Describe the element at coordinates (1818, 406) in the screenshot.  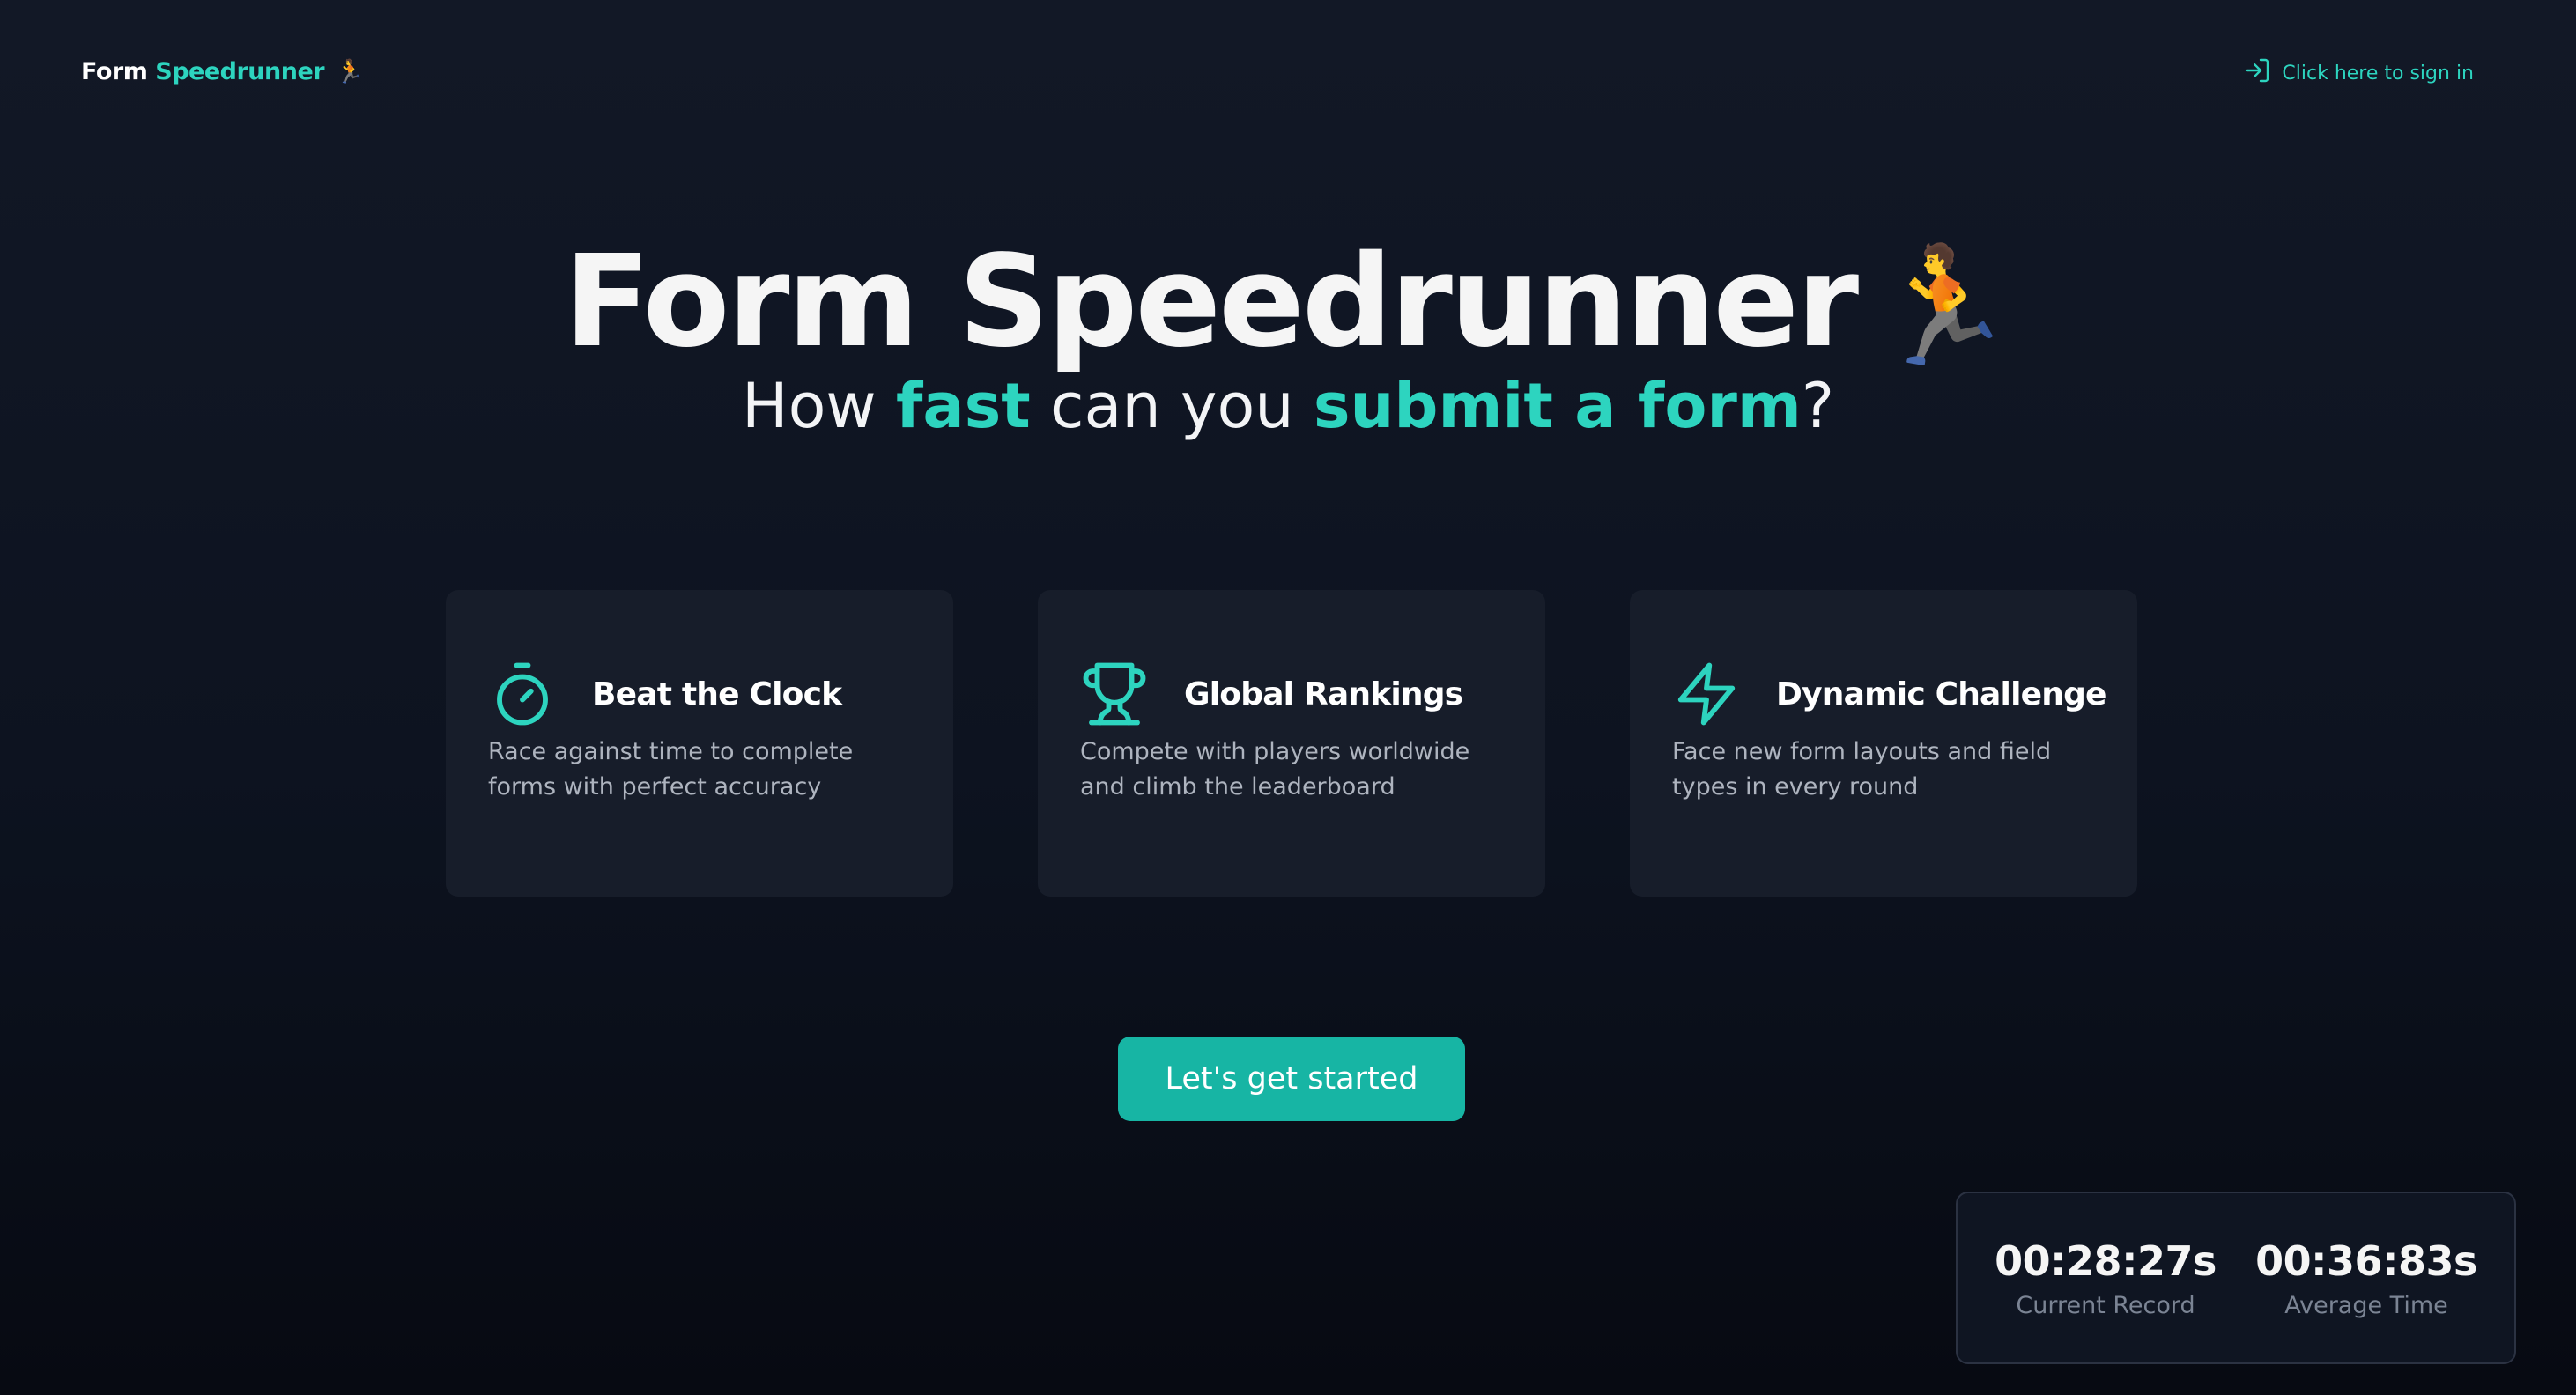
I see `subtitle-part: ?` at that location.